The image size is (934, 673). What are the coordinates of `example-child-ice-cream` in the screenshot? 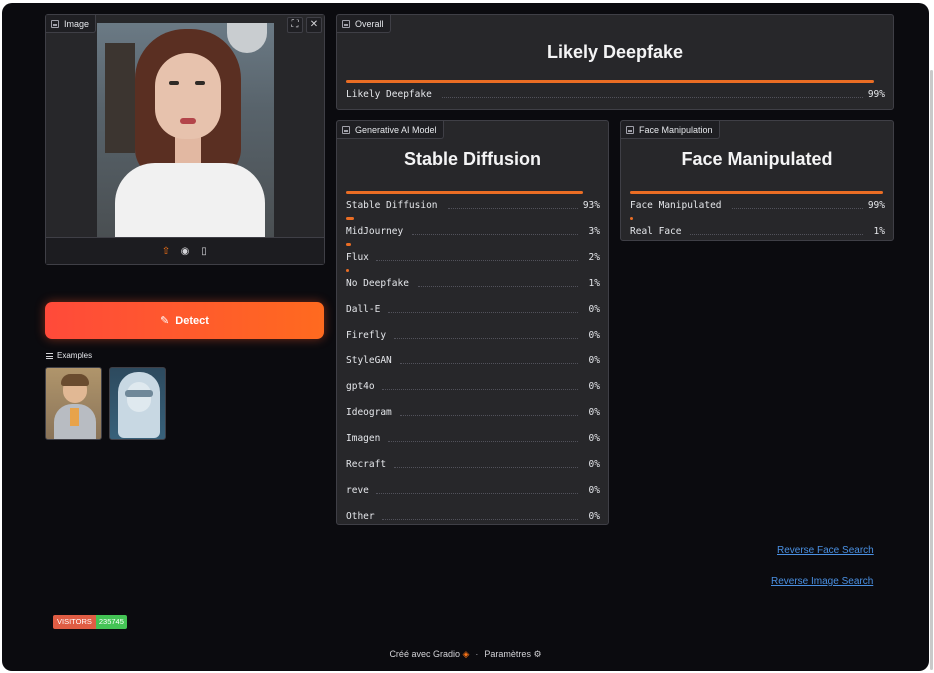 It's located at (73, 403).